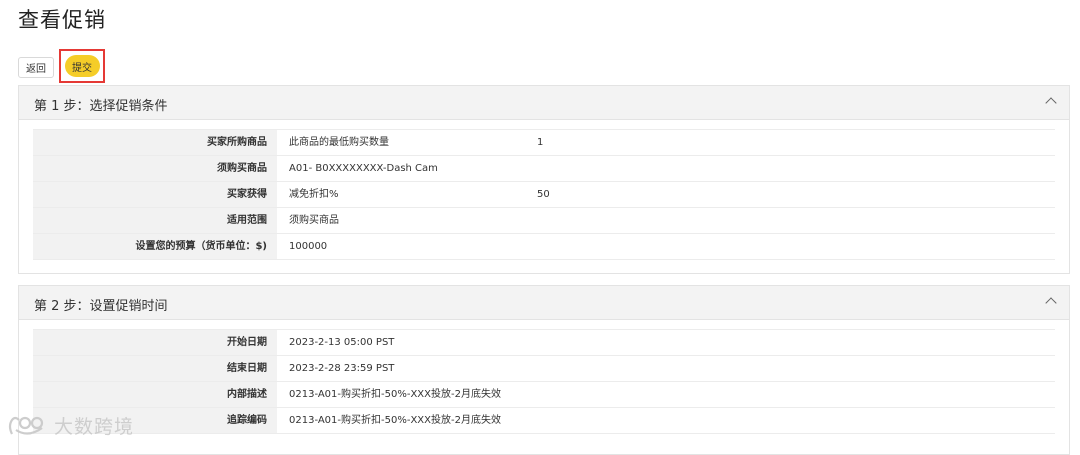 The height and width of the screenshot is (455, 1080). What do you see at coordinates (544, 421) in the screenshot?
I see `table-row: 追踪编码 0213-A01-购买折扣-50%-XXX投放-2月底失效` at bounding box center [544, 421].